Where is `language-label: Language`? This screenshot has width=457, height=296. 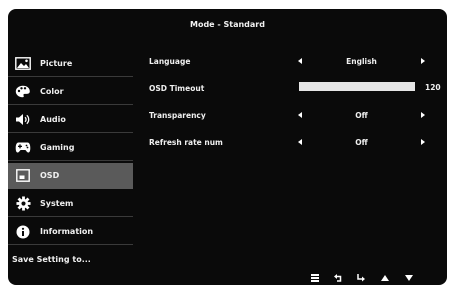
language-label: Language is located at coordinates (170, 61).